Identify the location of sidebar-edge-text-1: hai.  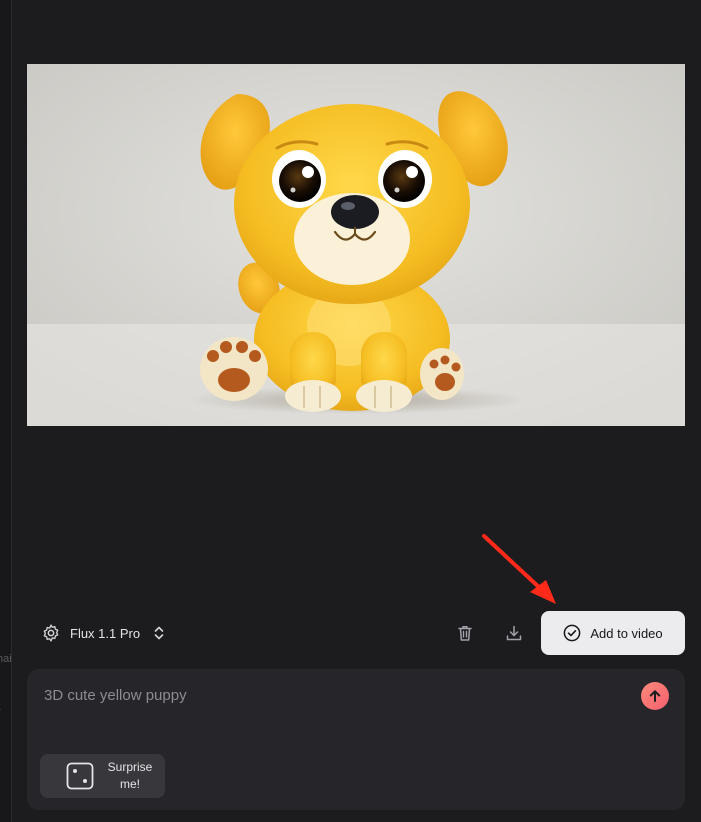
(6, 659).